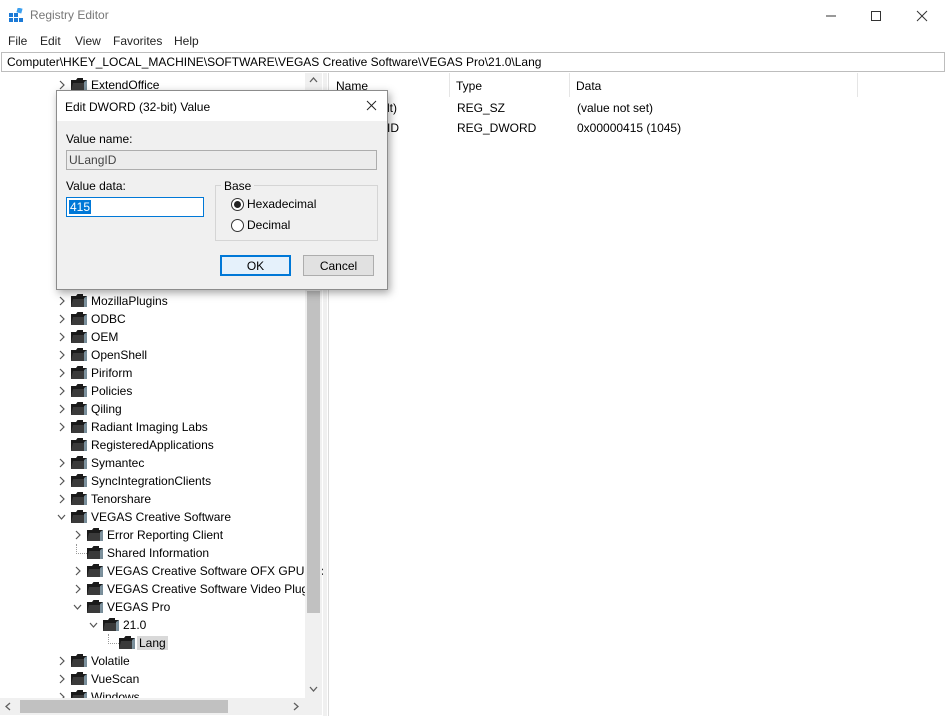 This screenshot has width=946, height=718. Describe the element at coordinates (180, 355) in the screenshot. I see `tree-item: OpenShell` at that location.